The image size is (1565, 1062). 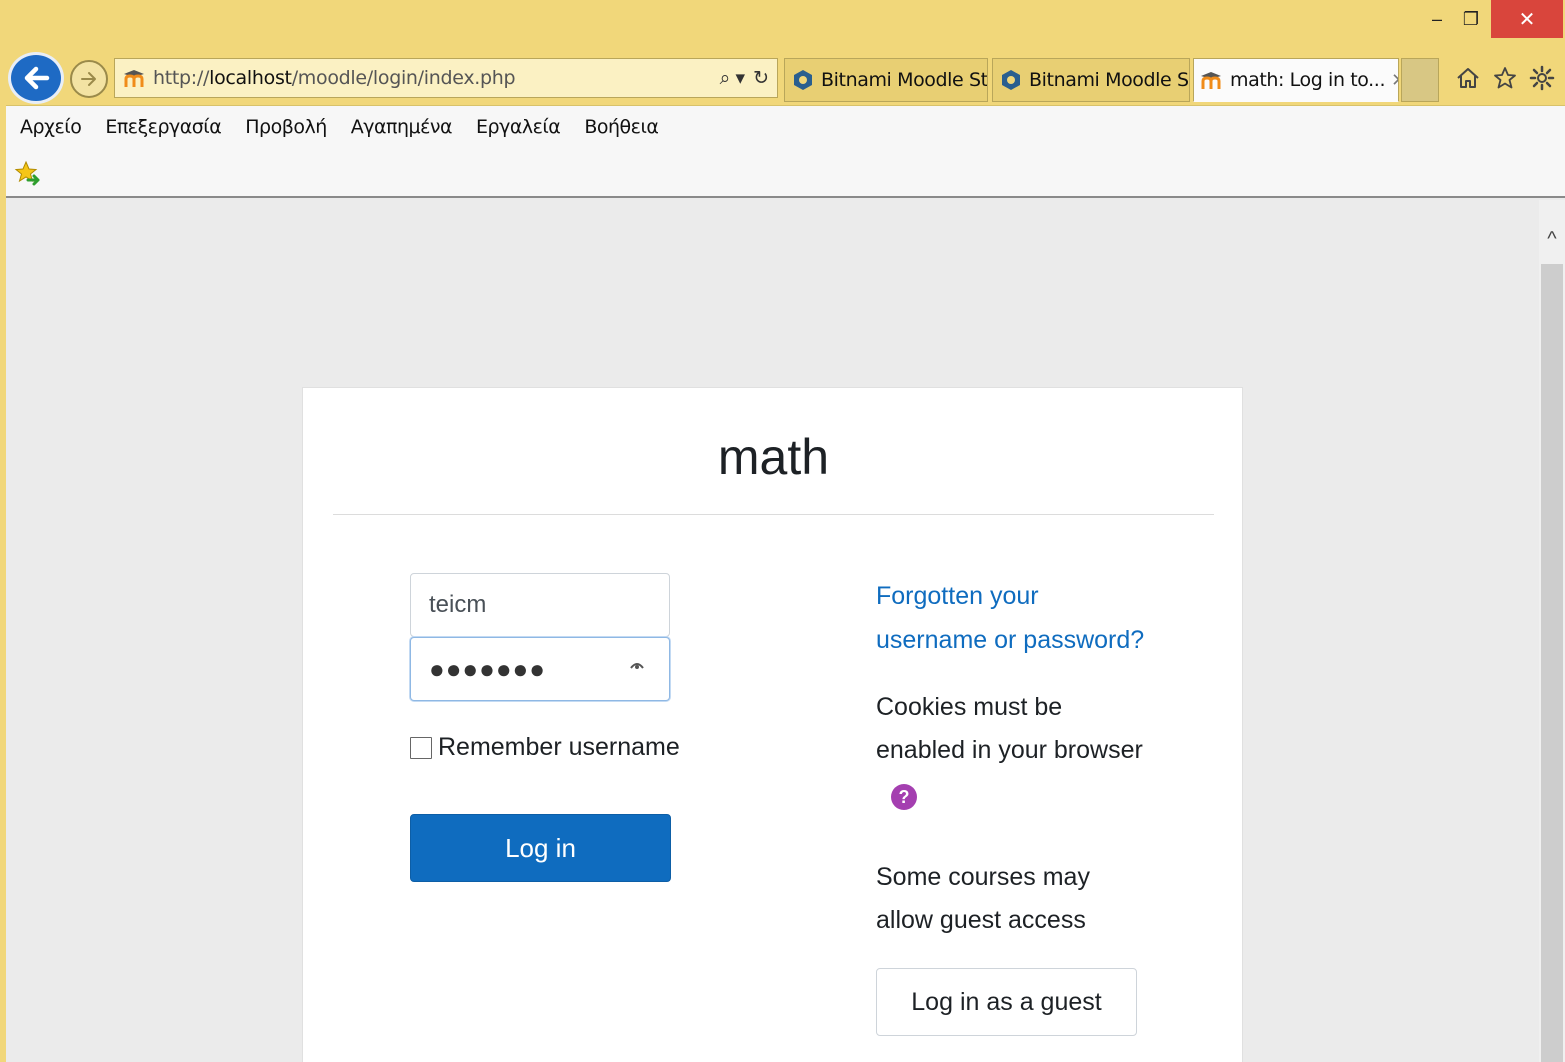 What do you see at coordinates (402, 127) in the screenshot?
I see `menu-favorites: Αγαπημένα` at bounding box center [402, 127].